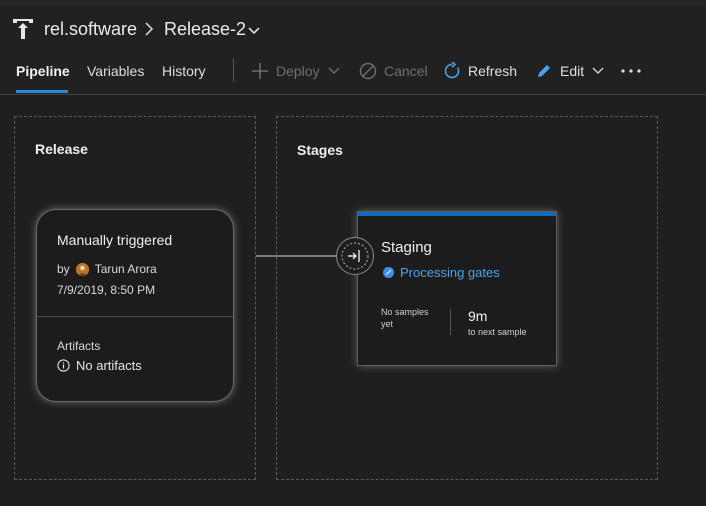 The height and width of the screenshot is (506, 706). Describe the element at coordinates (63, 269) in the screenshot. I see `by-prefix: by` at that location.